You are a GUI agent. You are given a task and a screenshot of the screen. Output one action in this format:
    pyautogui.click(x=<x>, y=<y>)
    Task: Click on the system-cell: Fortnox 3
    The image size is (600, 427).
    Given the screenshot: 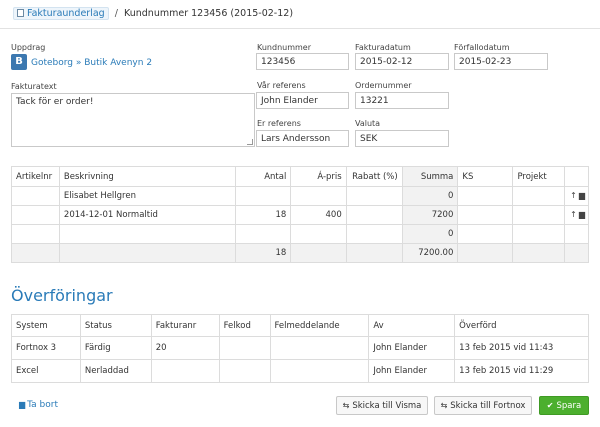 What is the action you would take?
    pyautogui.click(x=46, y=348)
    